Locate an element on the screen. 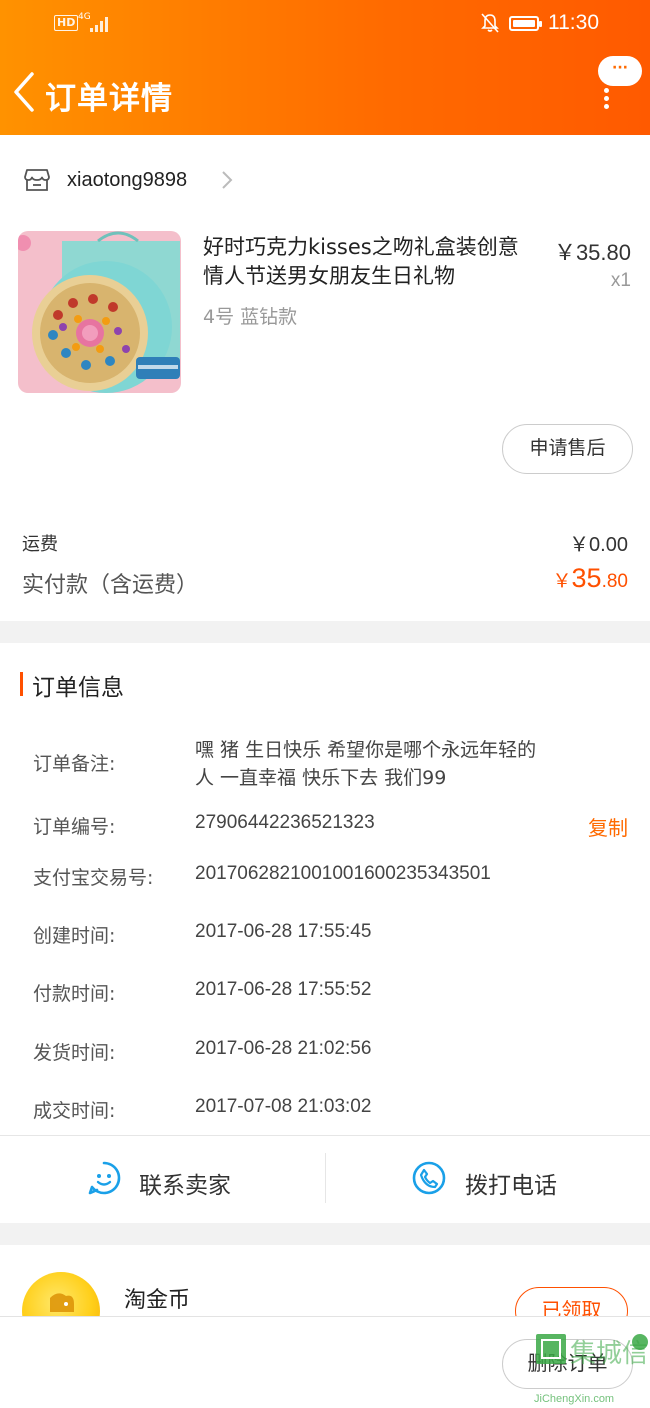 This screenshot has height=1408, width=650. more-menu-icon is located at coordinates (607, 98).